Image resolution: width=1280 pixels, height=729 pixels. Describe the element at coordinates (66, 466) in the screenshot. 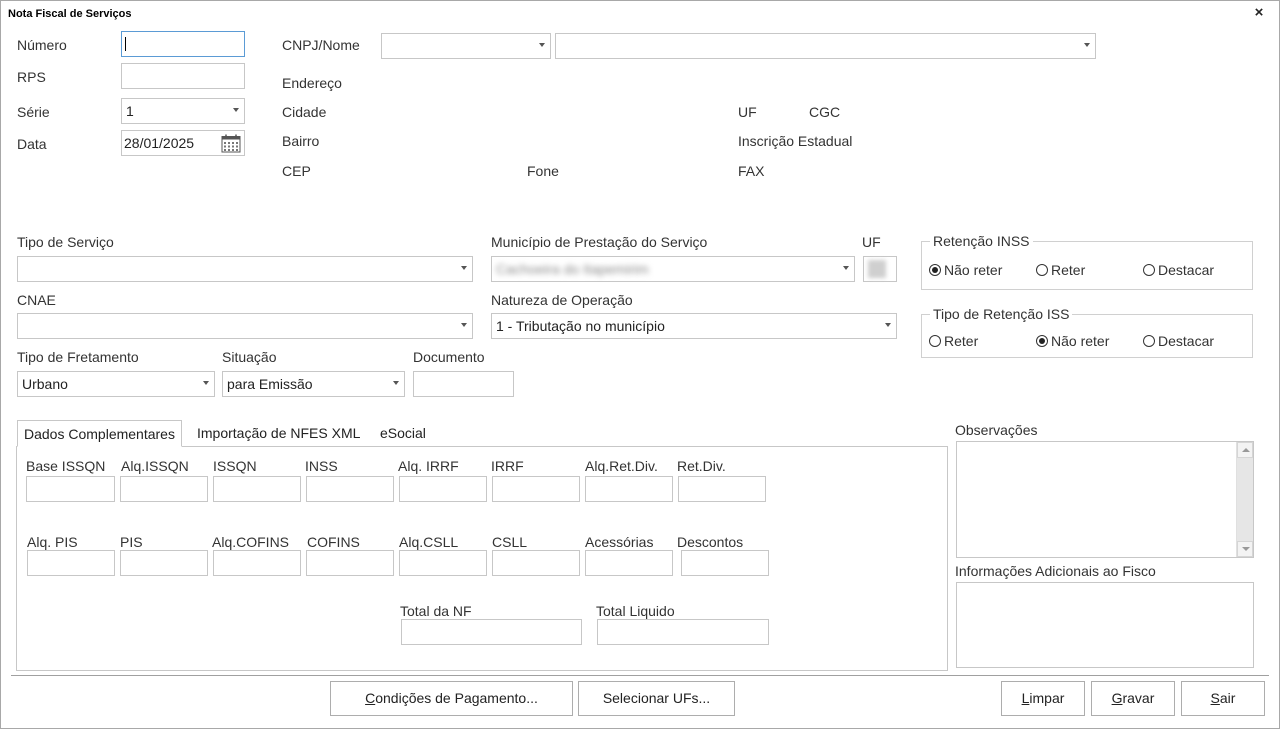

I see `base-issqn-label: Base ISSQN` at that location.